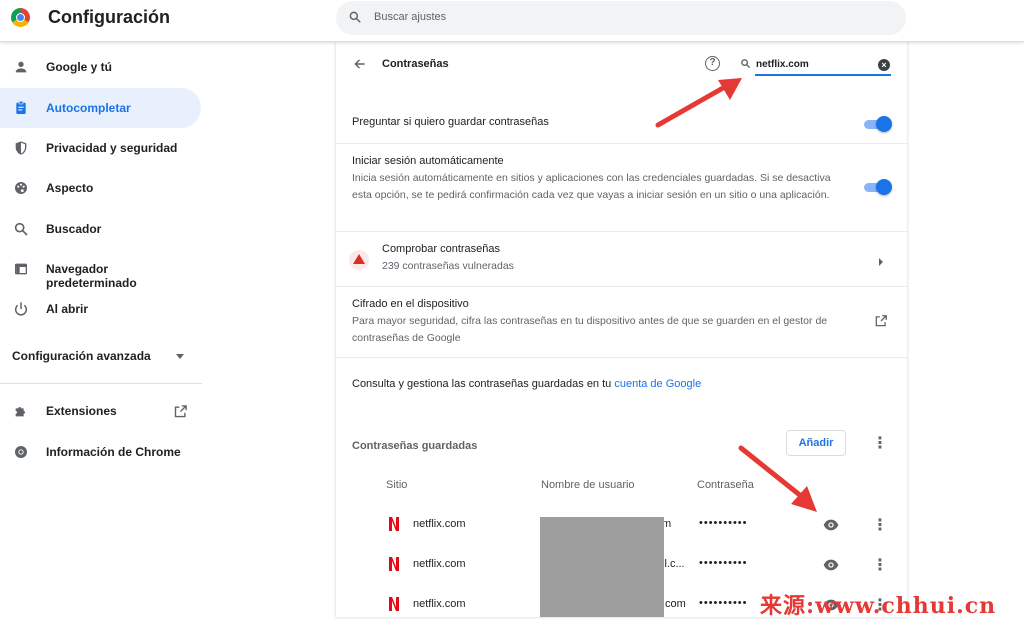 Image resolution: width=1024 pixels, height=625 pixels. Describe the element at coordinates (21, 188) in the screenshot. I see `palette-icon` at that location.